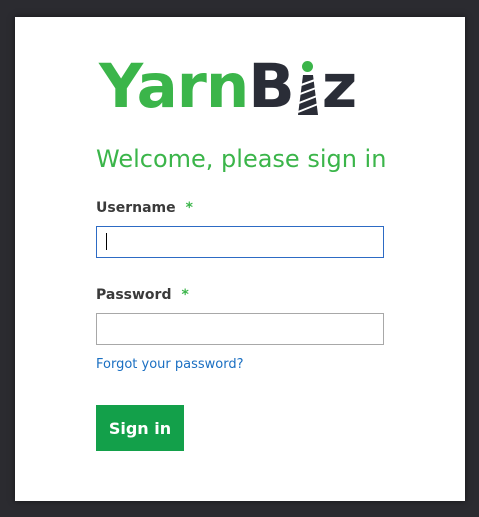  Describe the element at coordinates (240, 242) in the screenshot. I see `username-input` at that location.